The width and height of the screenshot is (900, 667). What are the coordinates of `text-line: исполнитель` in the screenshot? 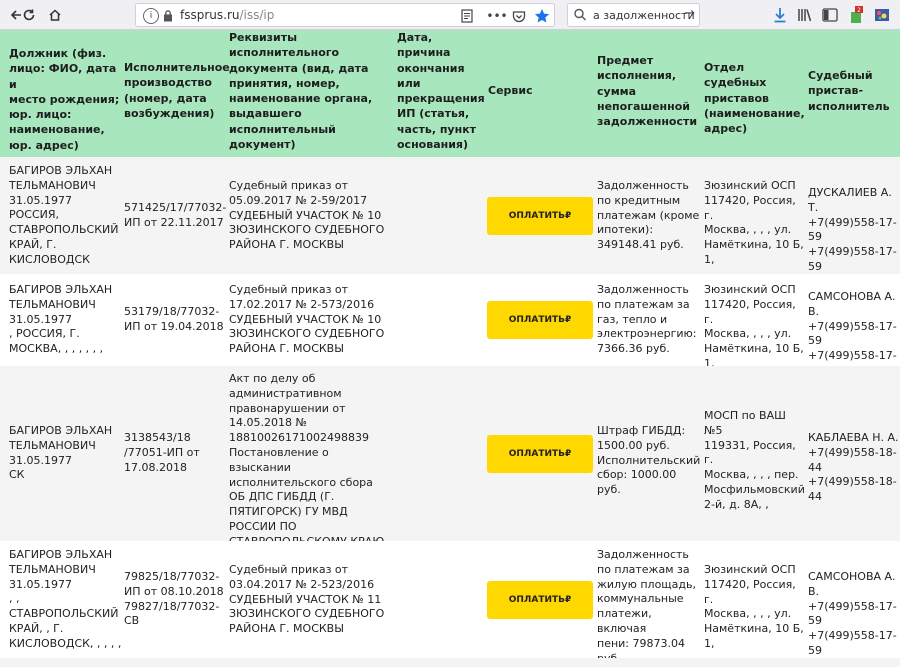 It's located at (849, 106).